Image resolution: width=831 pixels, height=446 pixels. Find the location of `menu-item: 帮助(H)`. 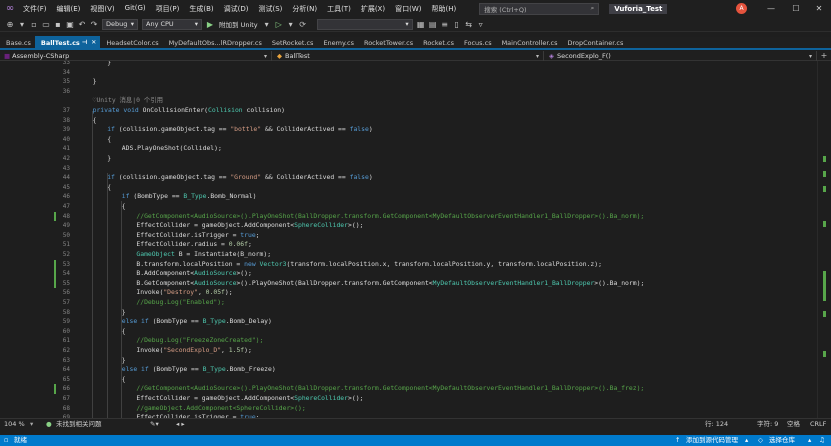

menu-item: 帮助(H) is located at coordinates (443, 9).